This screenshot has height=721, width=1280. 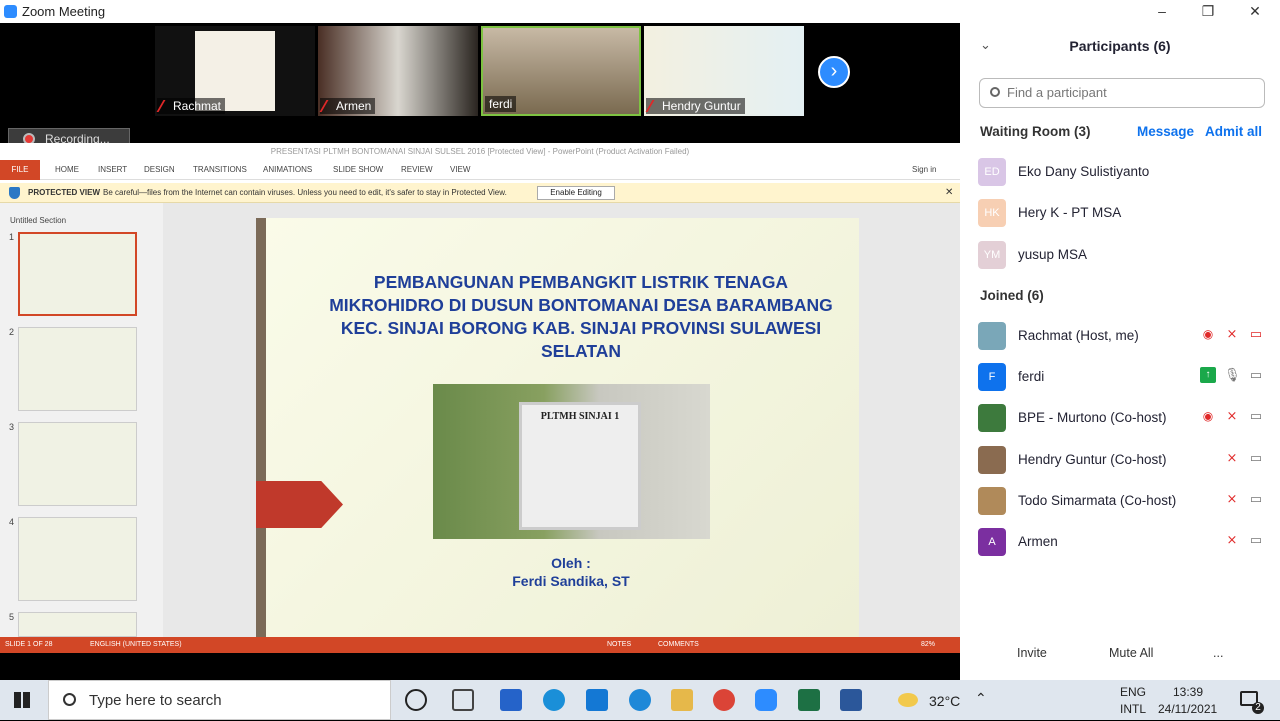 What do you see at coordinates (1233, 131) in the screenshot?
I see `admit-all-button: Admit all` at bounding box center [1233, 131].